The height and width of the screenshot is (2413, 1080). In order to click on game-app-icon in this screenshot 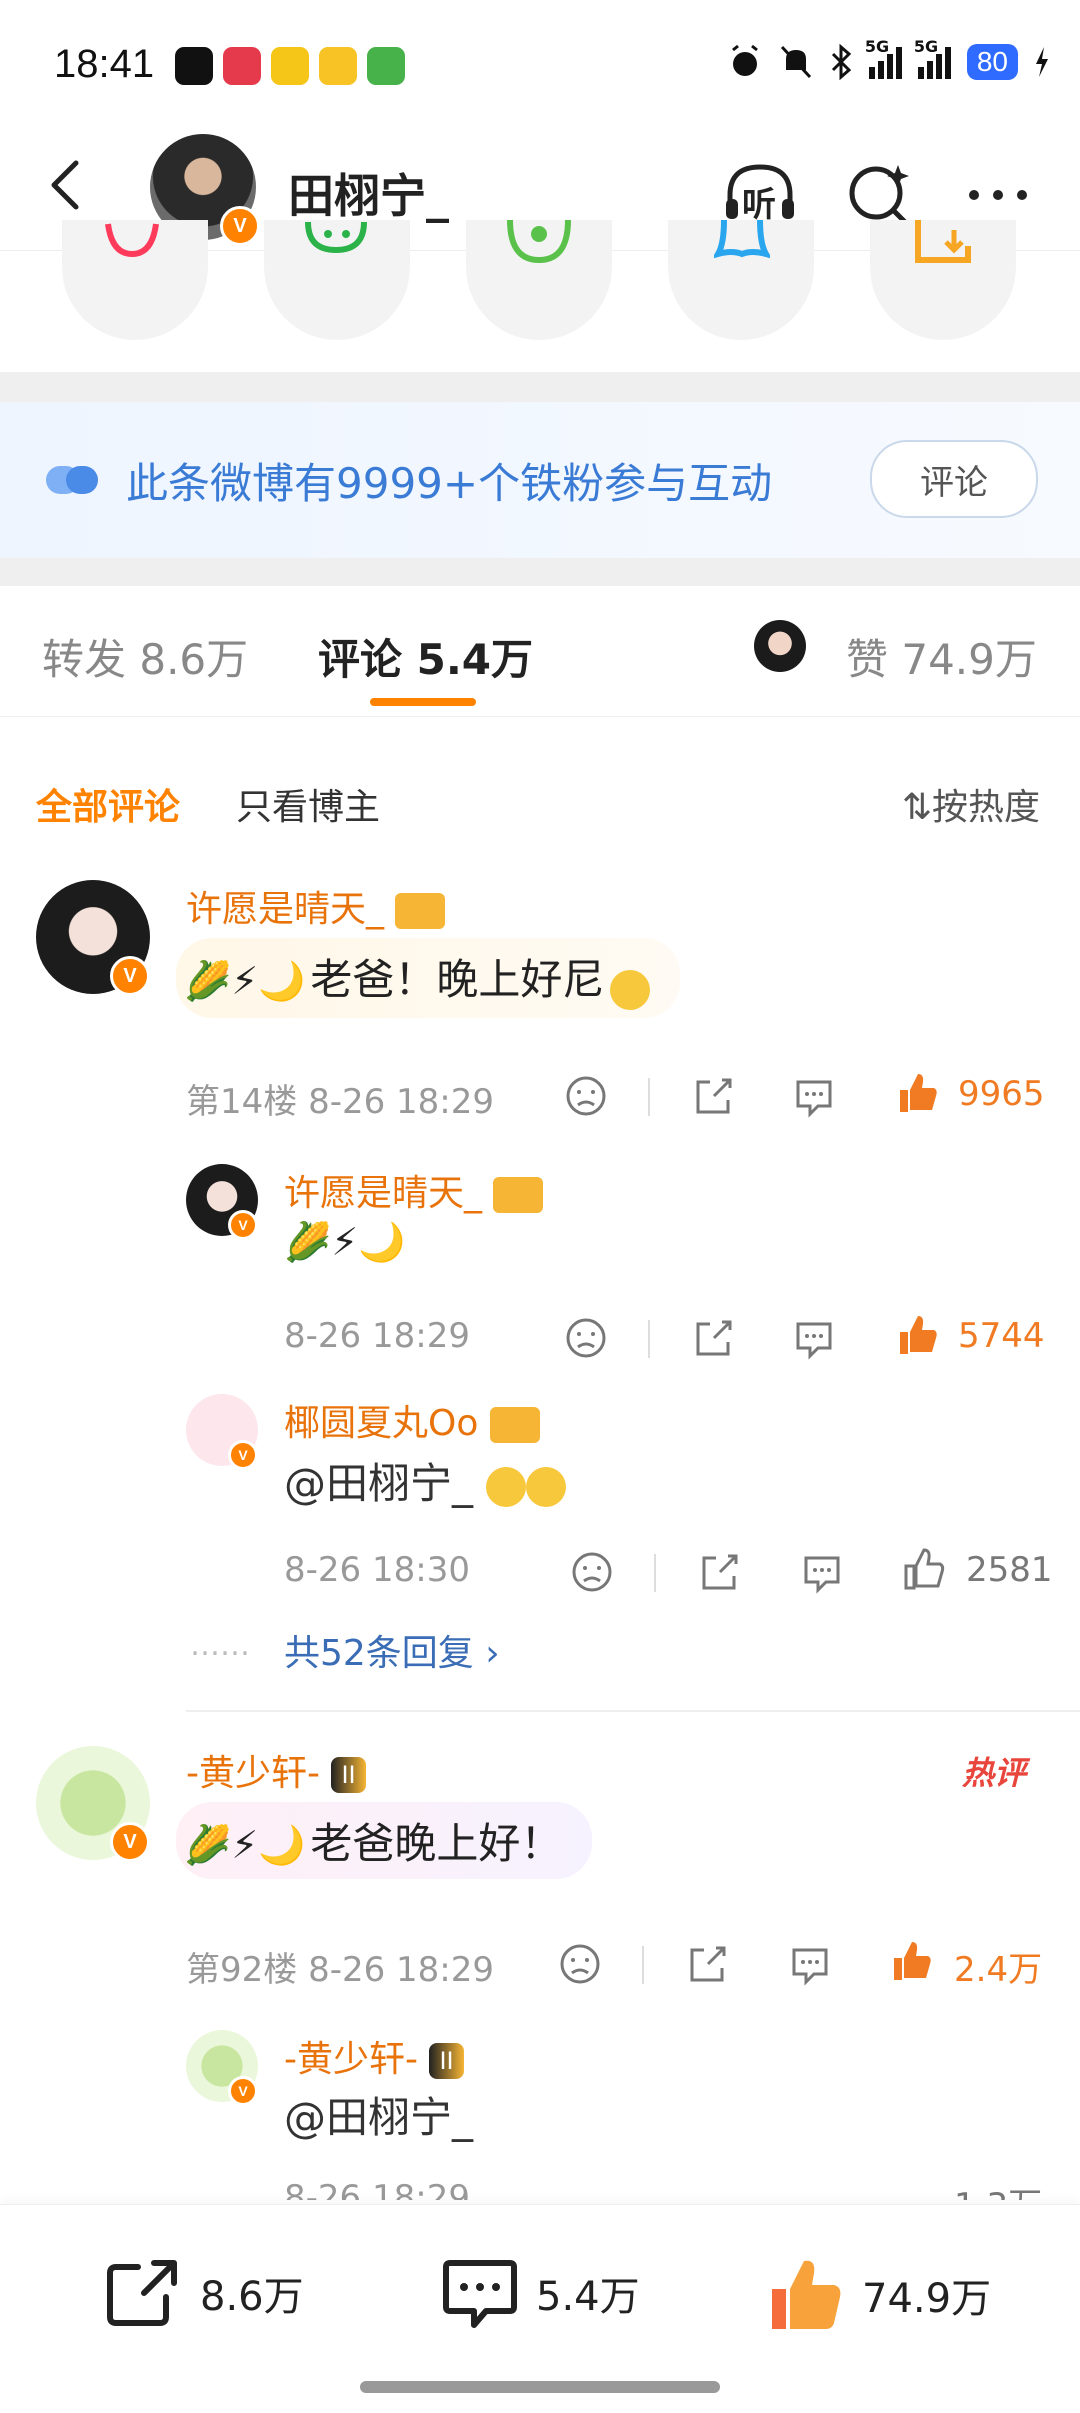, I will do `click(386, 66)`.